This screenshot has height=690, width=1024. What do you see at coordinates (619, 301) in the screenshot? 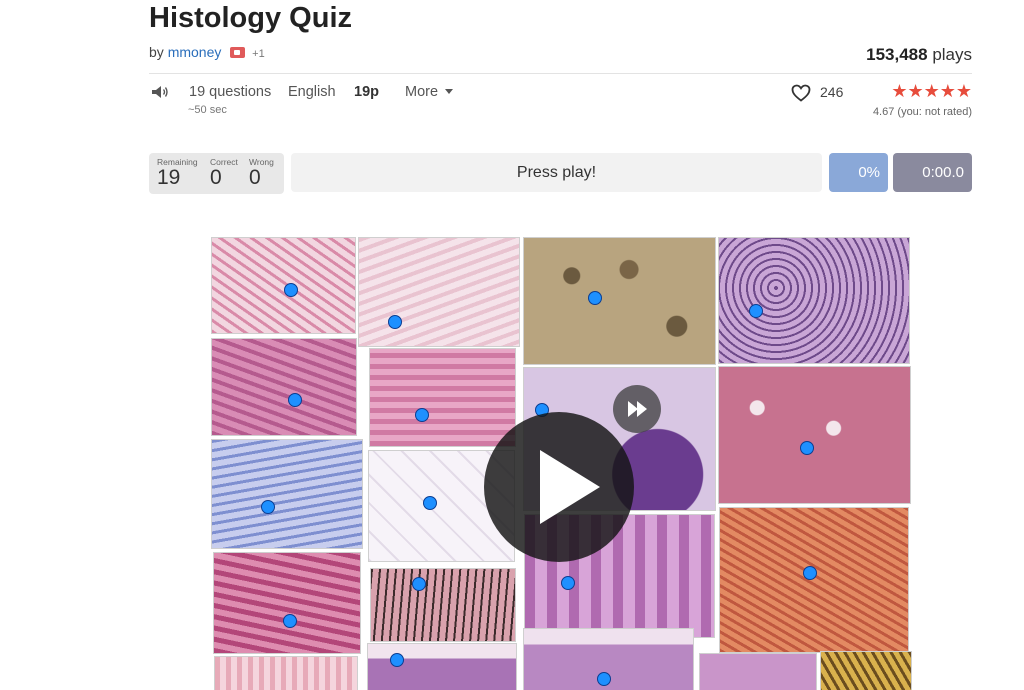
I see `tissue-image-compact-bone` at bounding box center [619, 301].